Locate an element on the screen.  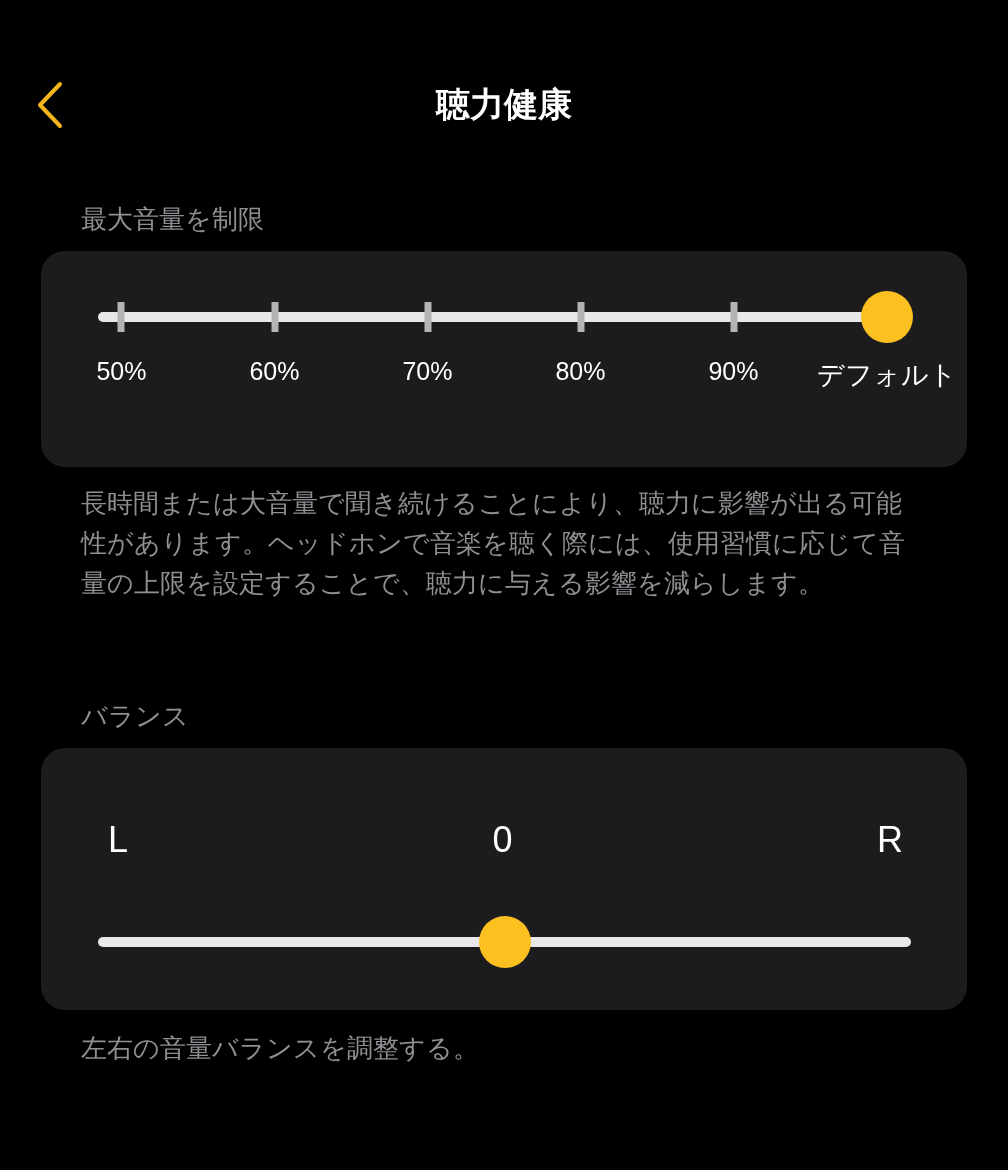
slider-stop-label: 80% is located at coordinates (580, 375).